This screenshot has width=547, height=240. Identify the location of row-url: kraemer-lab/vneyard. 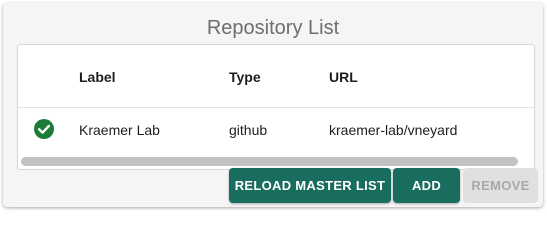
(393, 130).